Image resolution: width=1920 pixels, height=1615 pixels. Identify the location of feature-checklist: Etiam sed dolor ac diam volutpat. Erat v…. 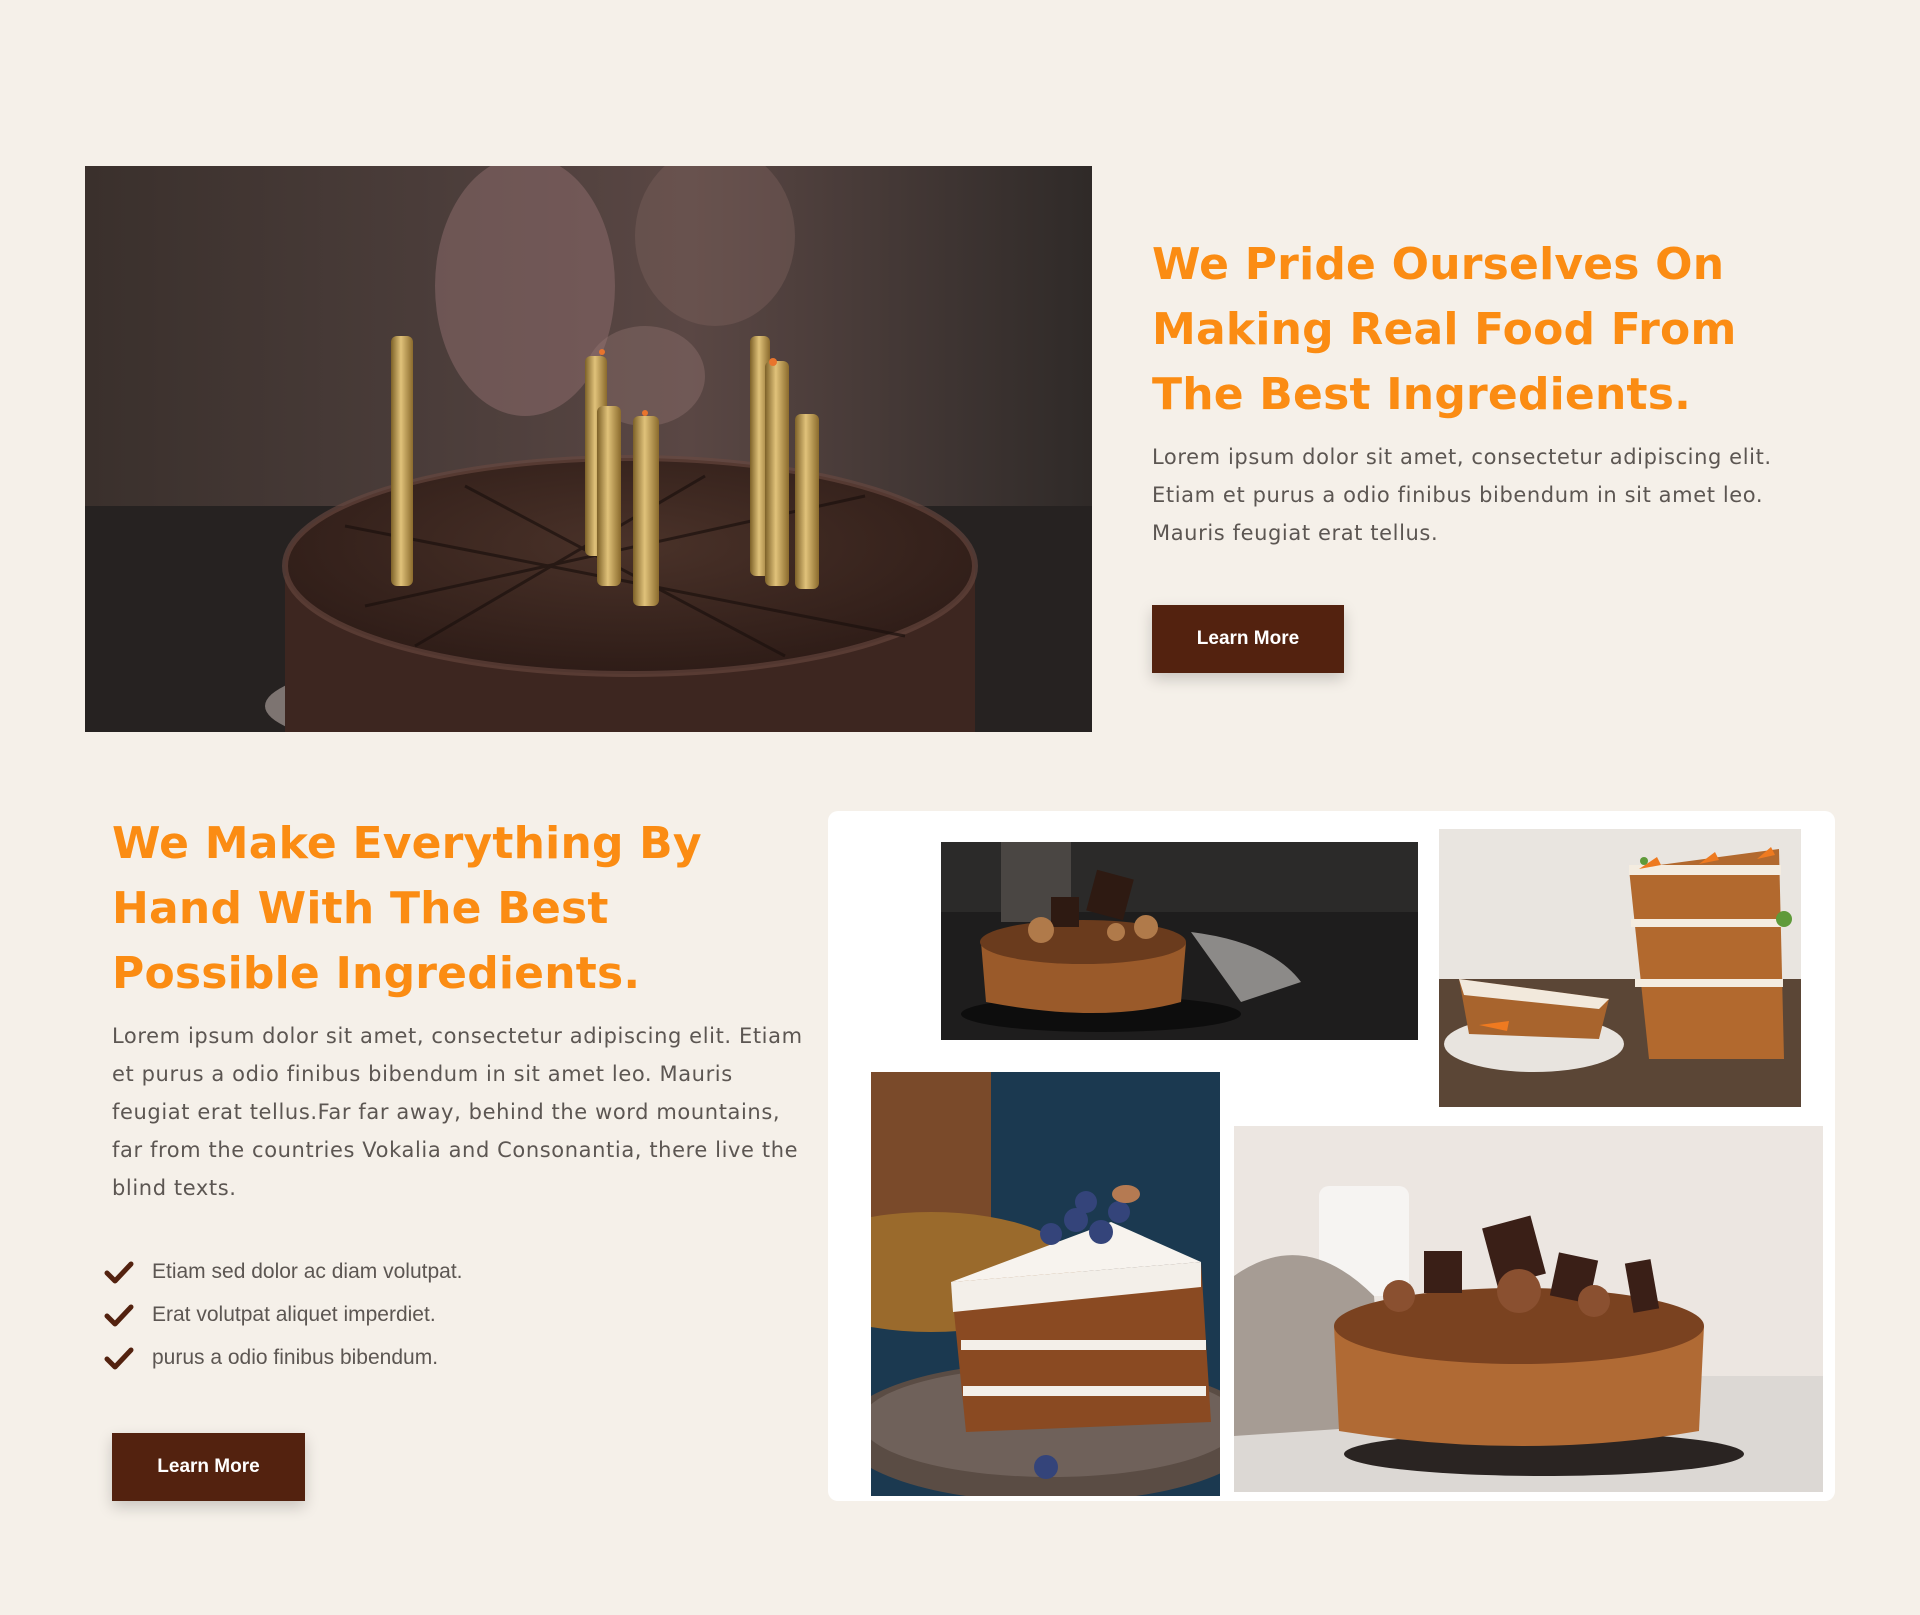
(283, 1314).